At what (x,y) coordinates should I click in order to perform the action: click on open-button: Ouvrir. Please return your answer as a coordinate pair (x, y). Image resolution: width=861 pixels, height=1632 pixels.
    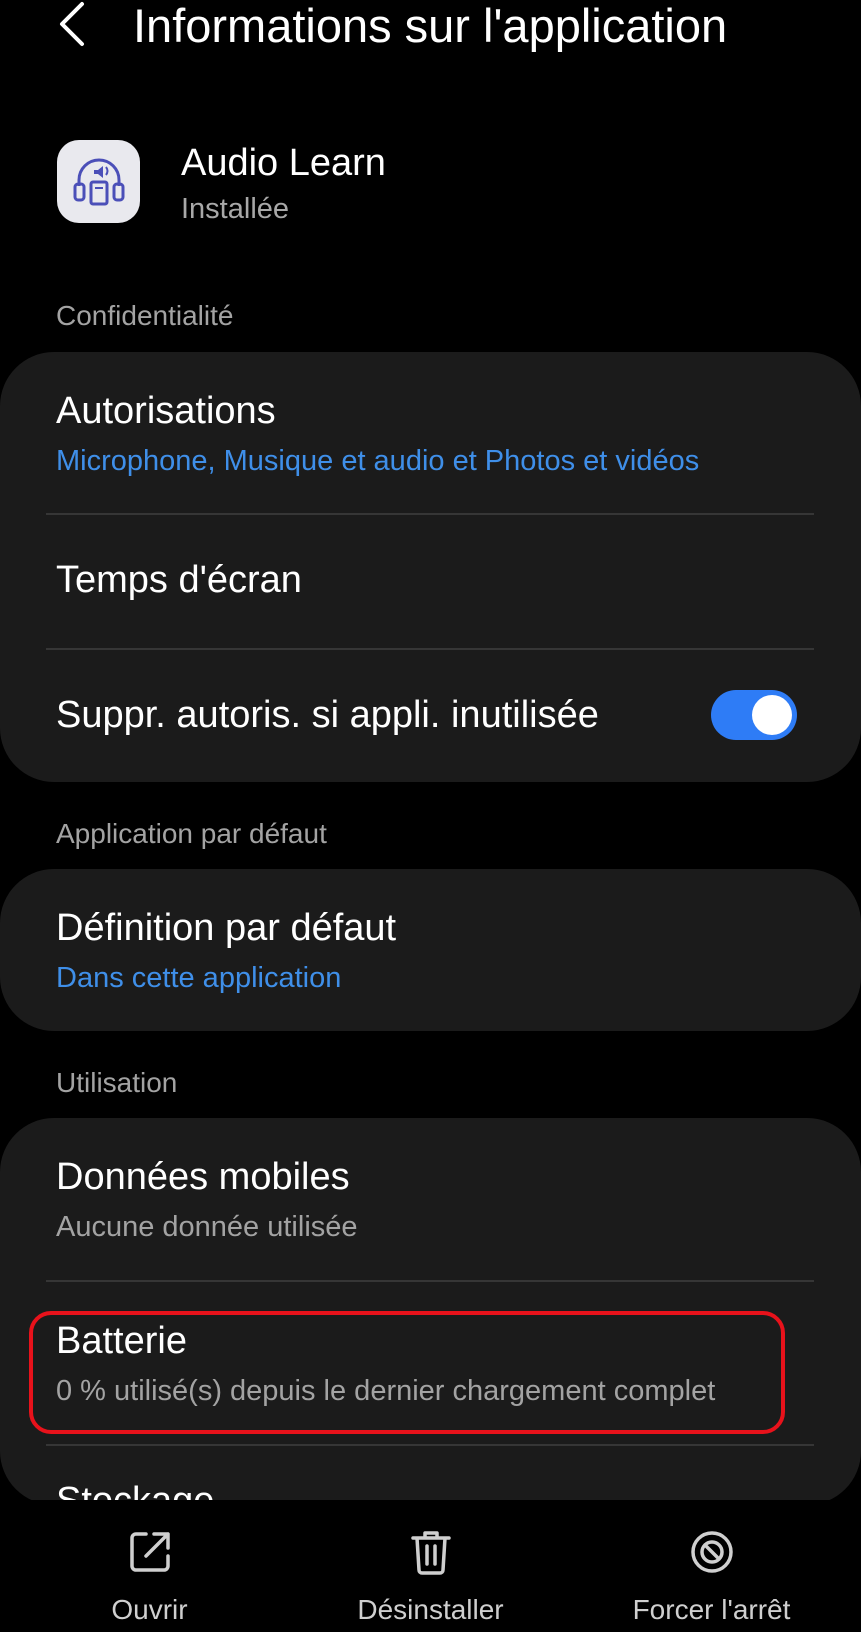
    Looking at the image, I should click on (149, 1566).